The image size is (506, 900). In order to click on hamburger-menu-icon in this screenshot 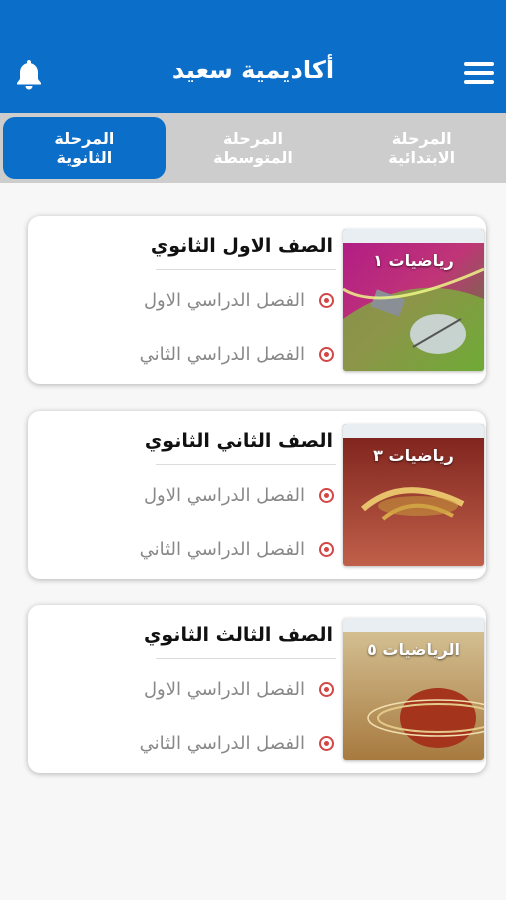, I will do `click(479, 74)`.